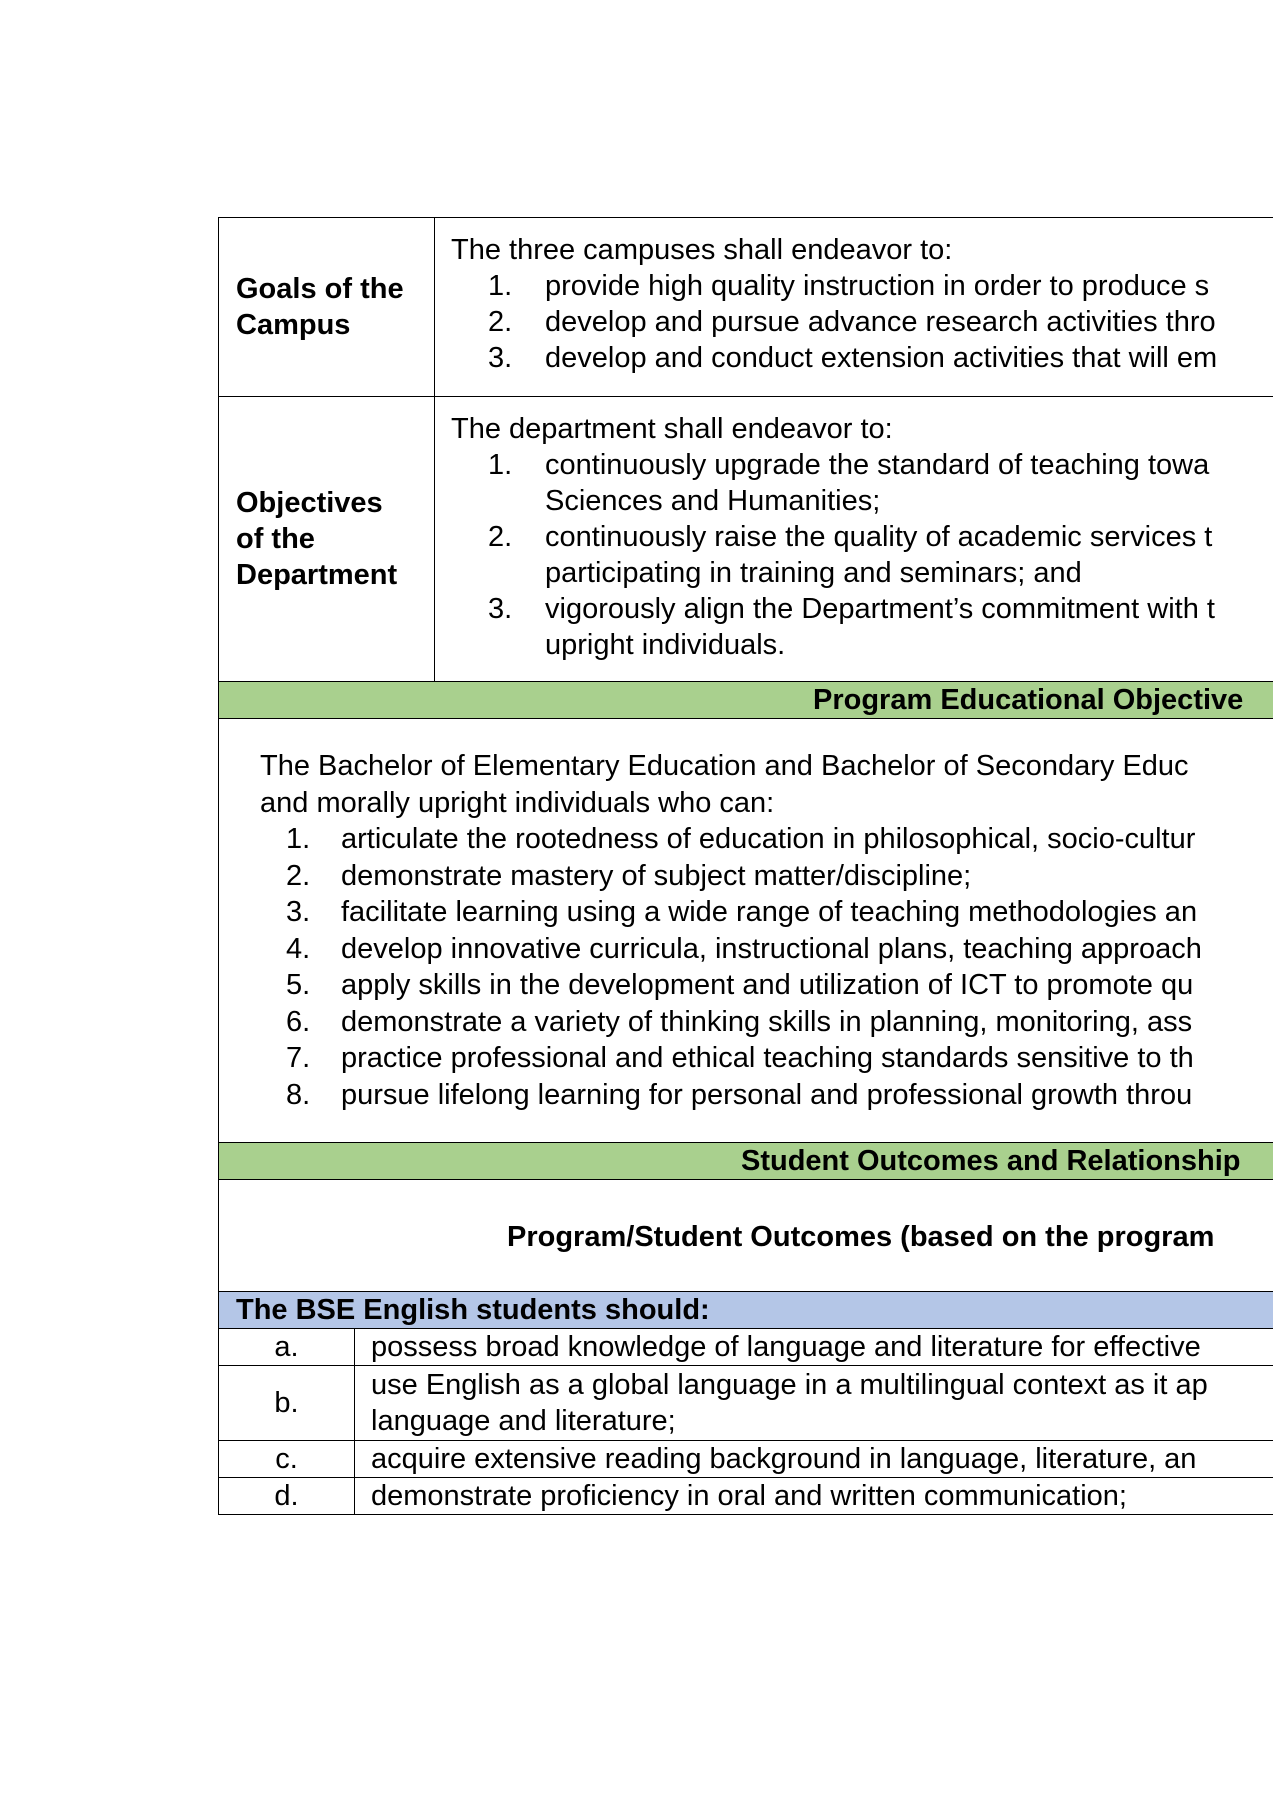 The width and height of the screenshot is (1273, 1800). I want to click on students-should-bar: The BSE English students should:, so click(746, 1309).